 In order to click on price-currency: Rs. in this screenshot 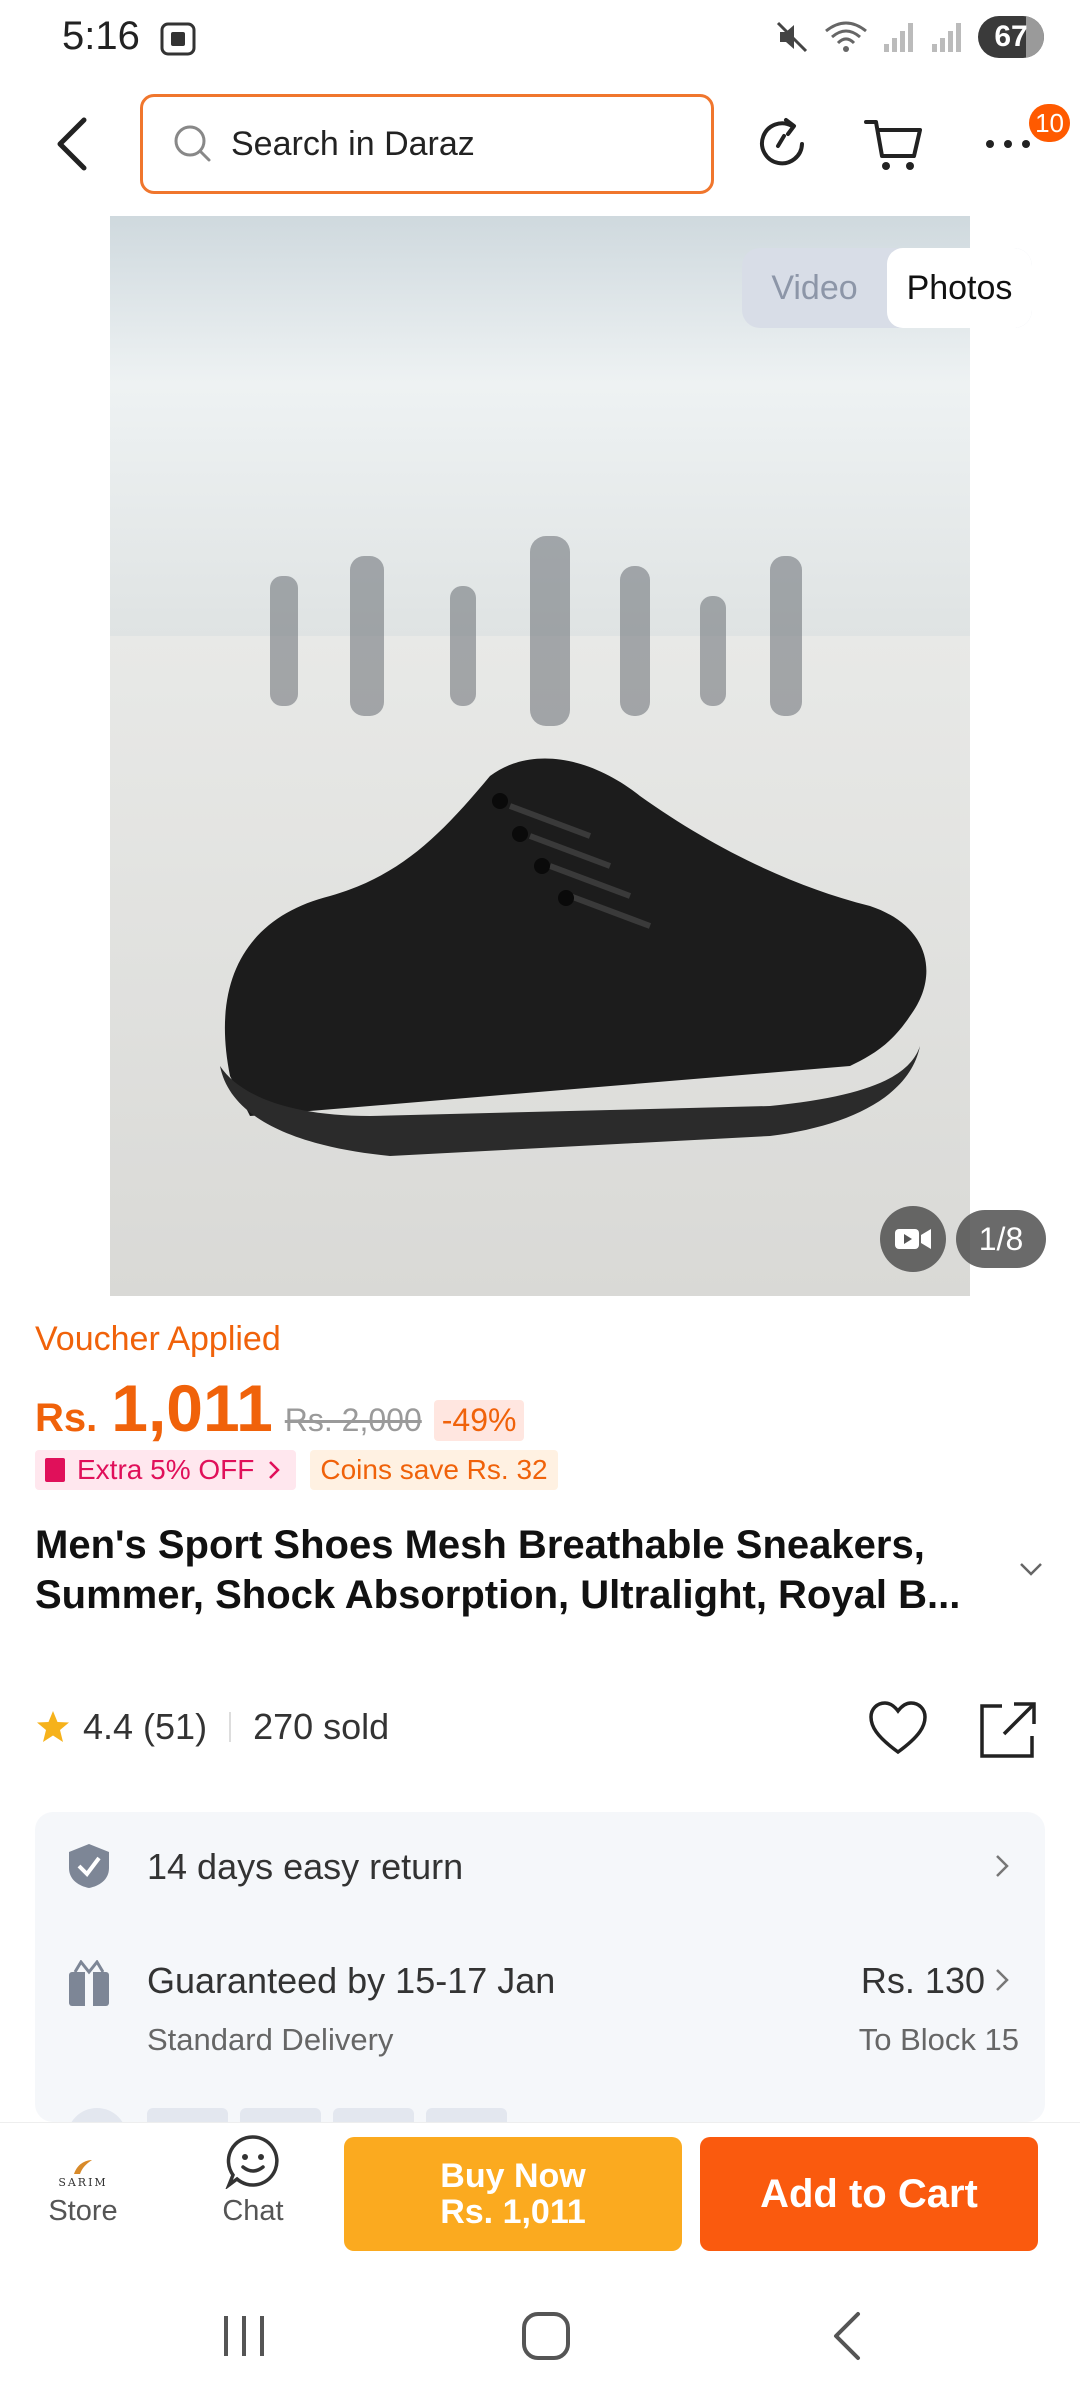, I will do `click(66, 1418)`.